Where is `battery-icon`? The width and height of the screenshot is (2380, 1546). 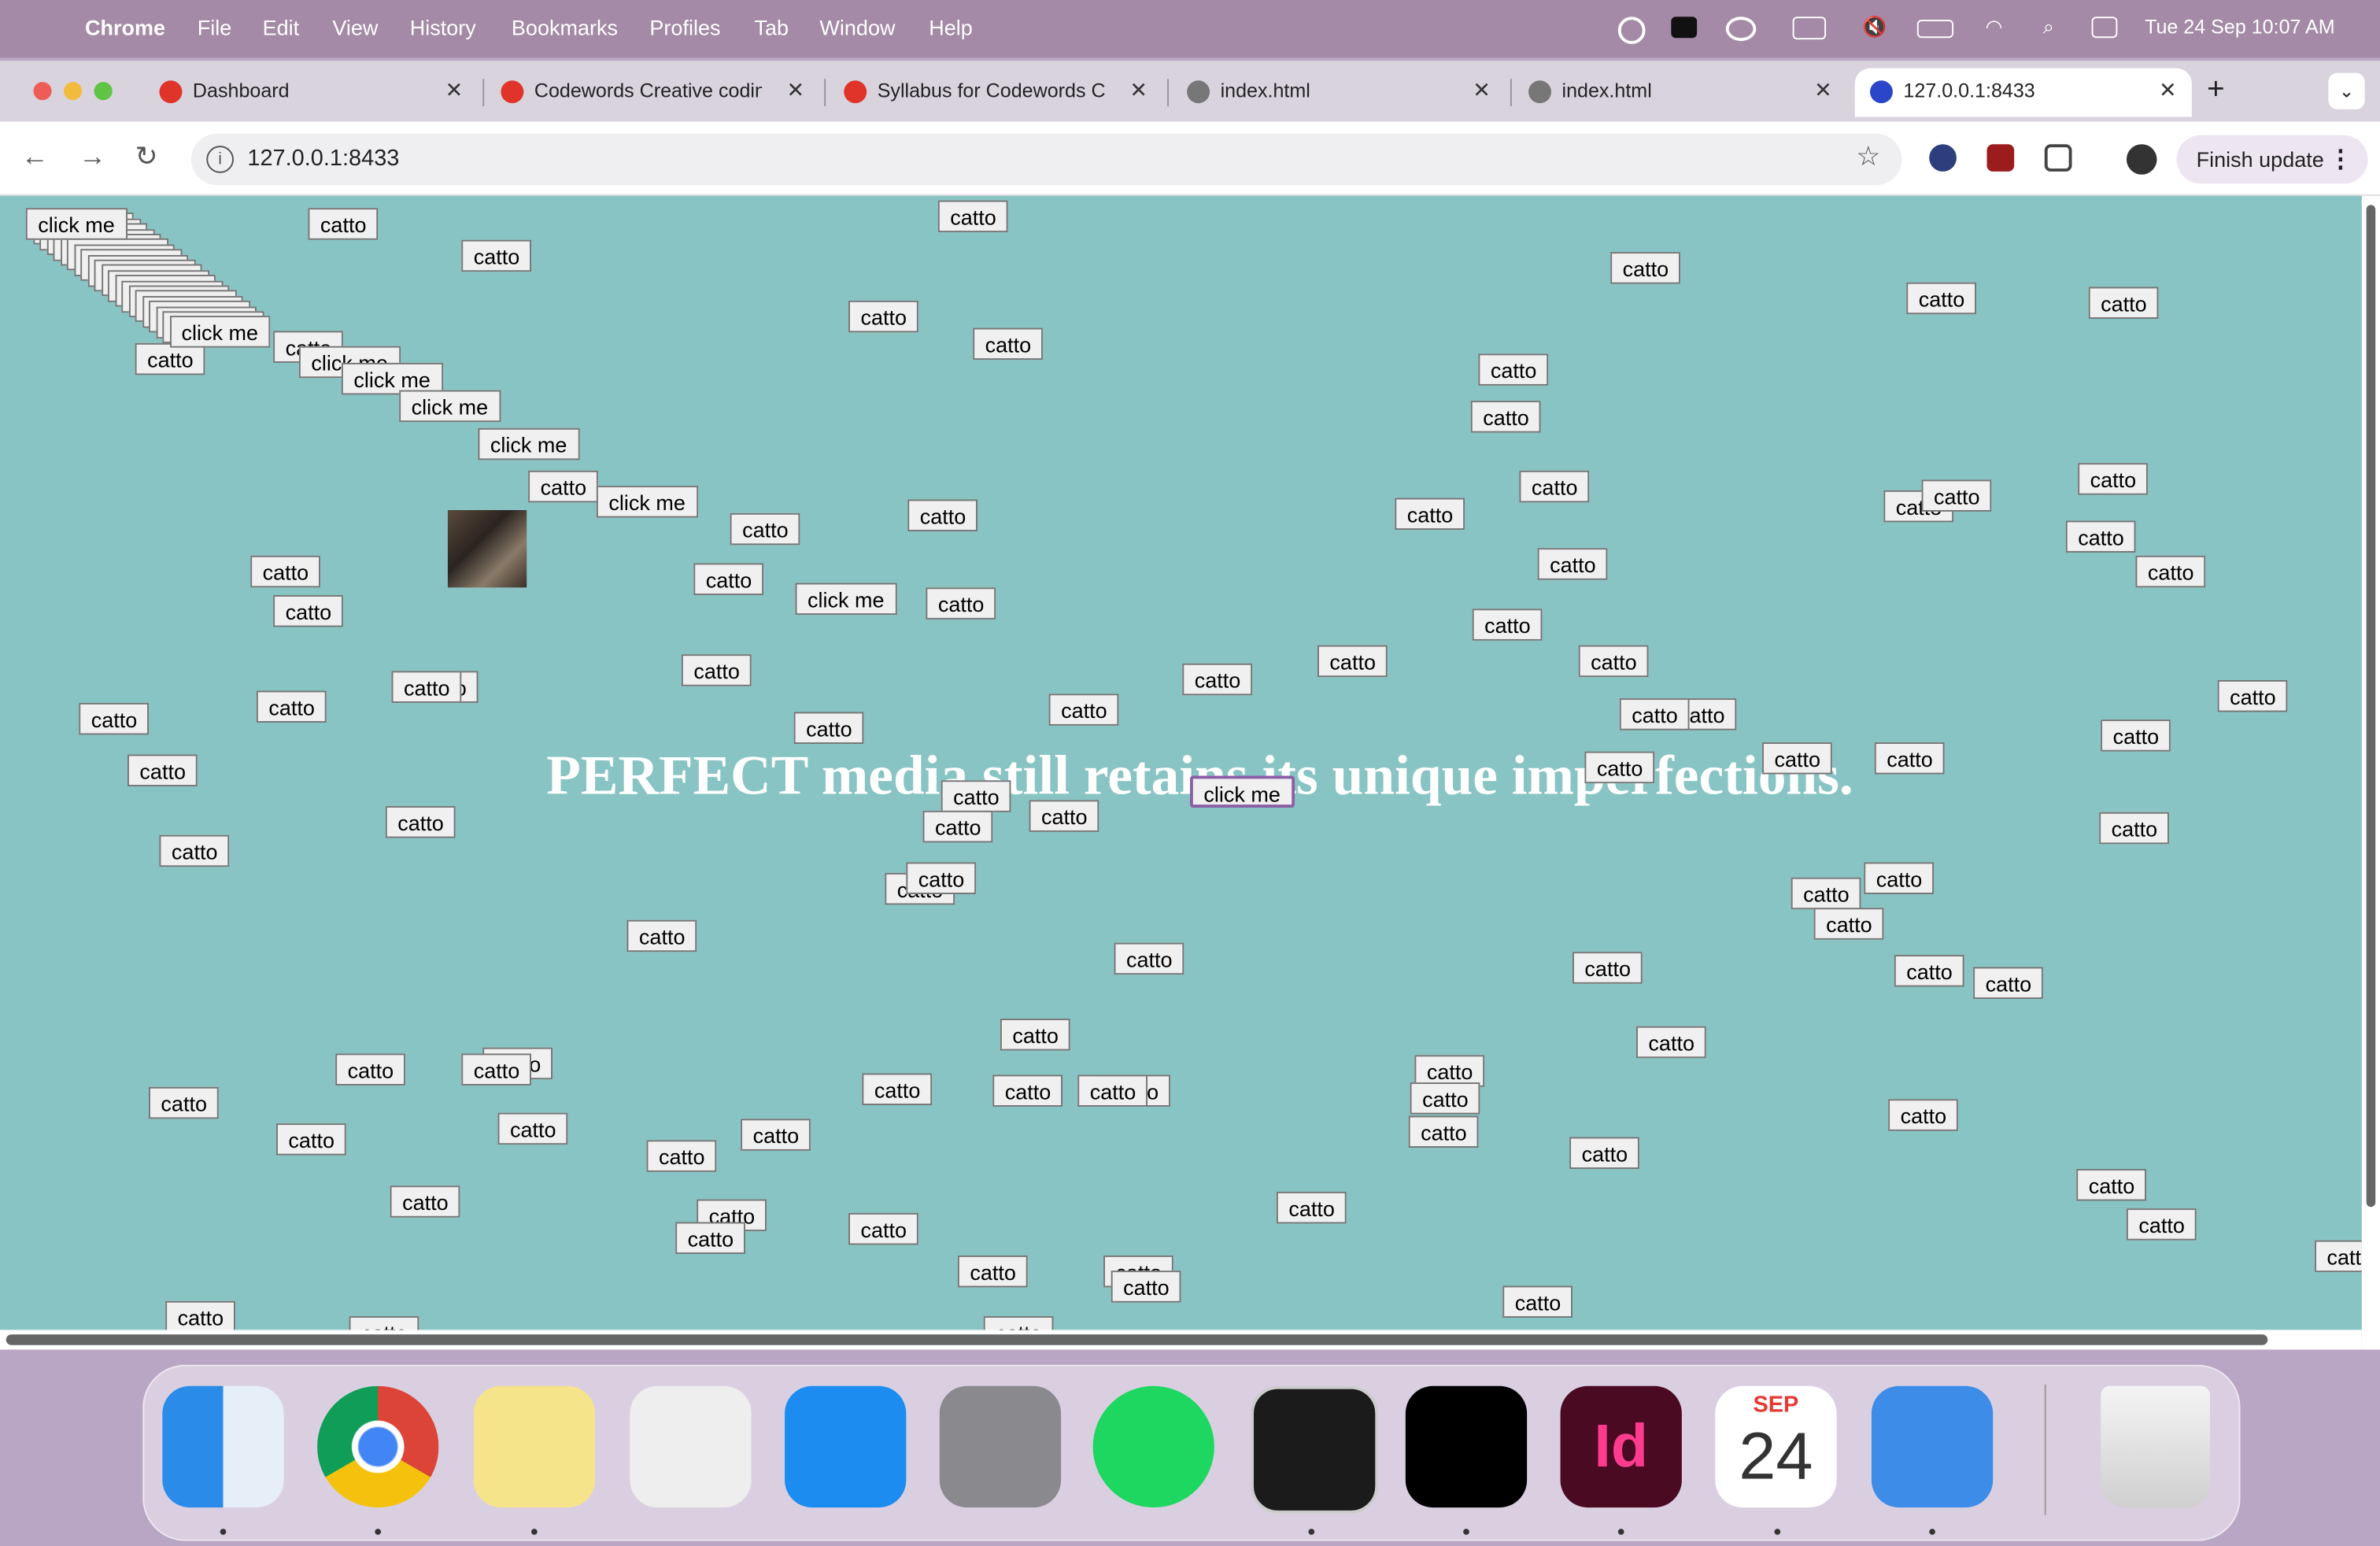
battery-icon is located at coordinates (1935, 29).